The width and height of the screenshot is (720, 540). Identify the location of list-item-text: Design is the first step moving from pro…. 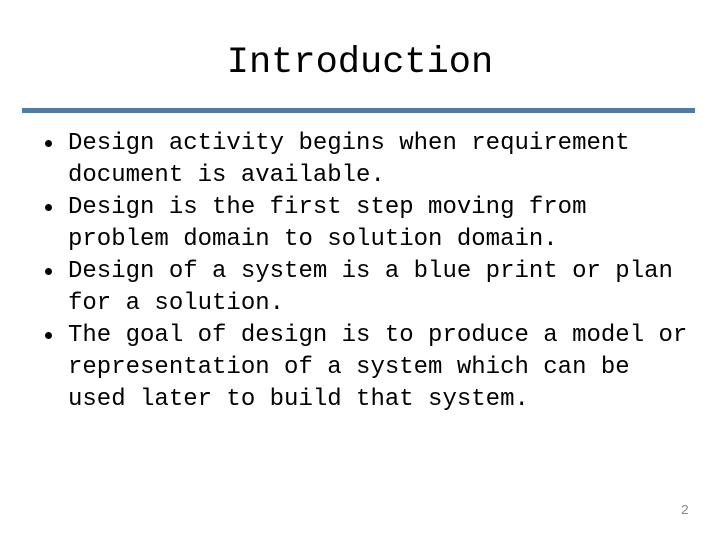
(334, 223).